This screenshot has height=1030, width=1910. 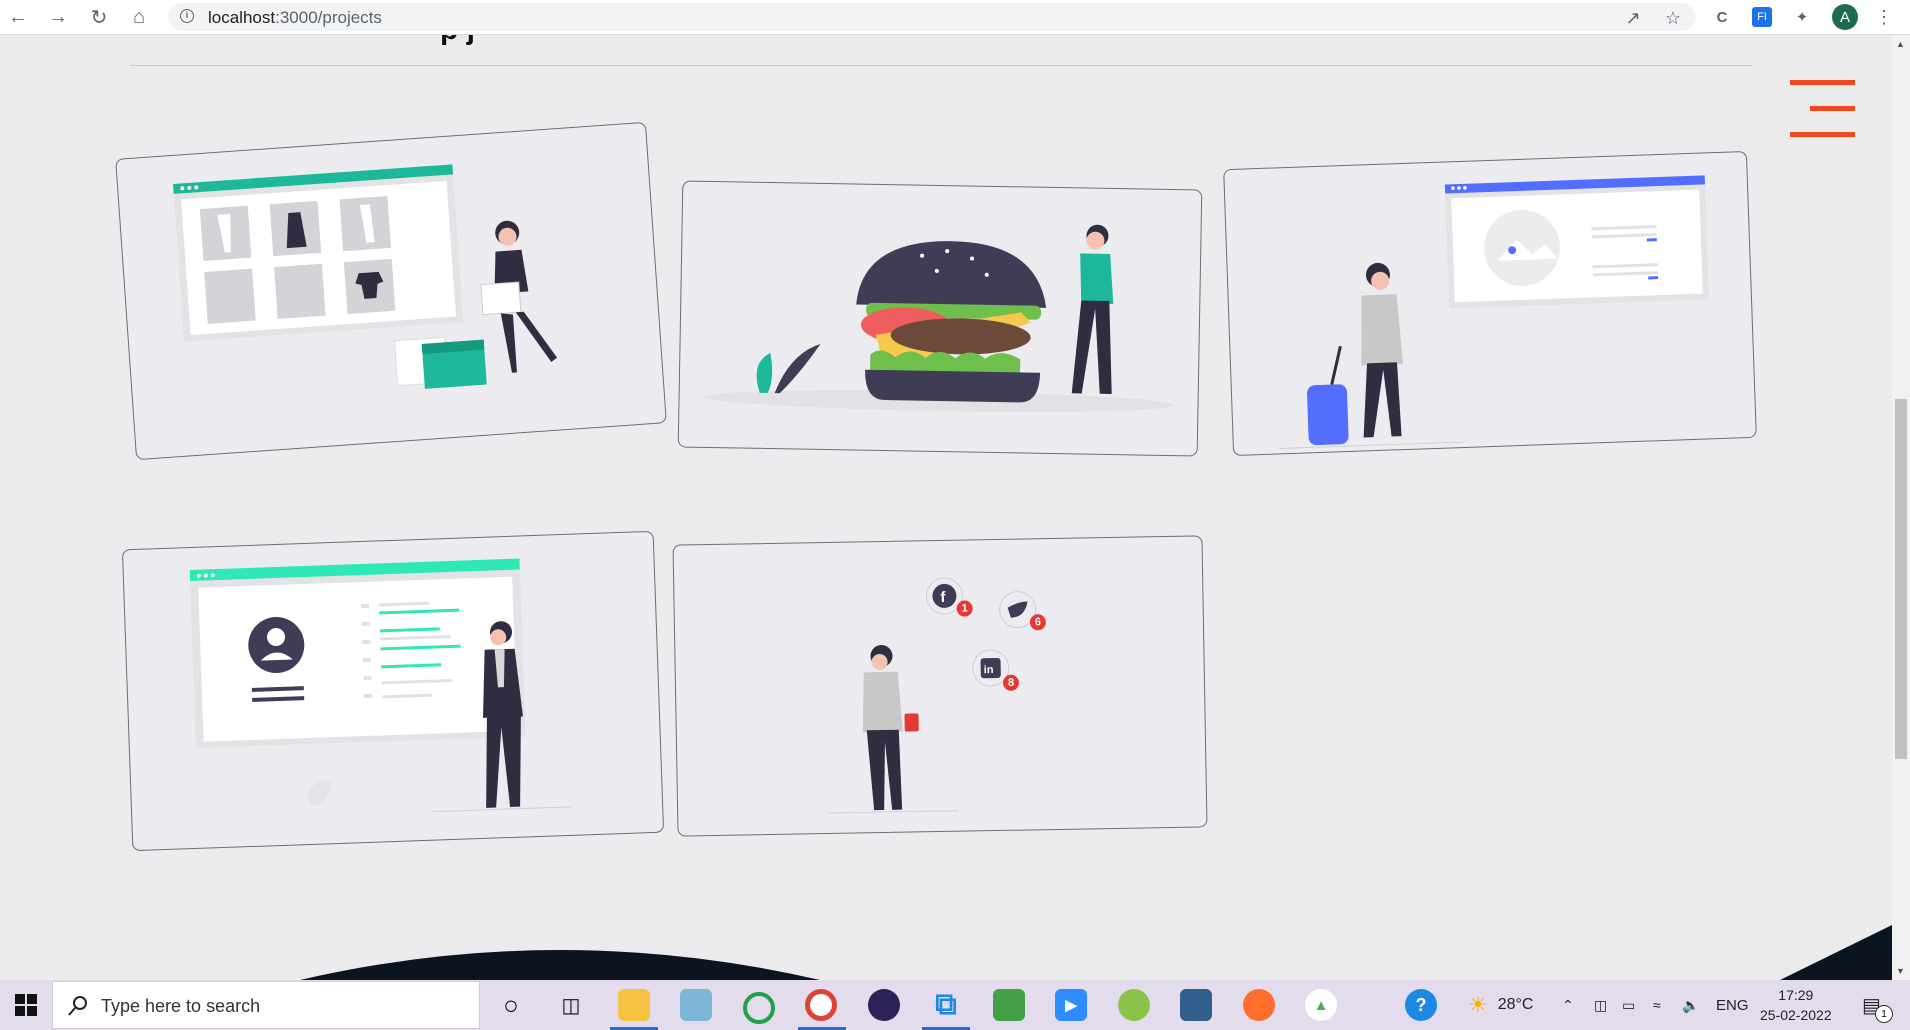 What do you see at coordinates (1900, 44) in the screenshot?
I see `scroll-up-icon: ▲` at bounding box center [1900, 44].